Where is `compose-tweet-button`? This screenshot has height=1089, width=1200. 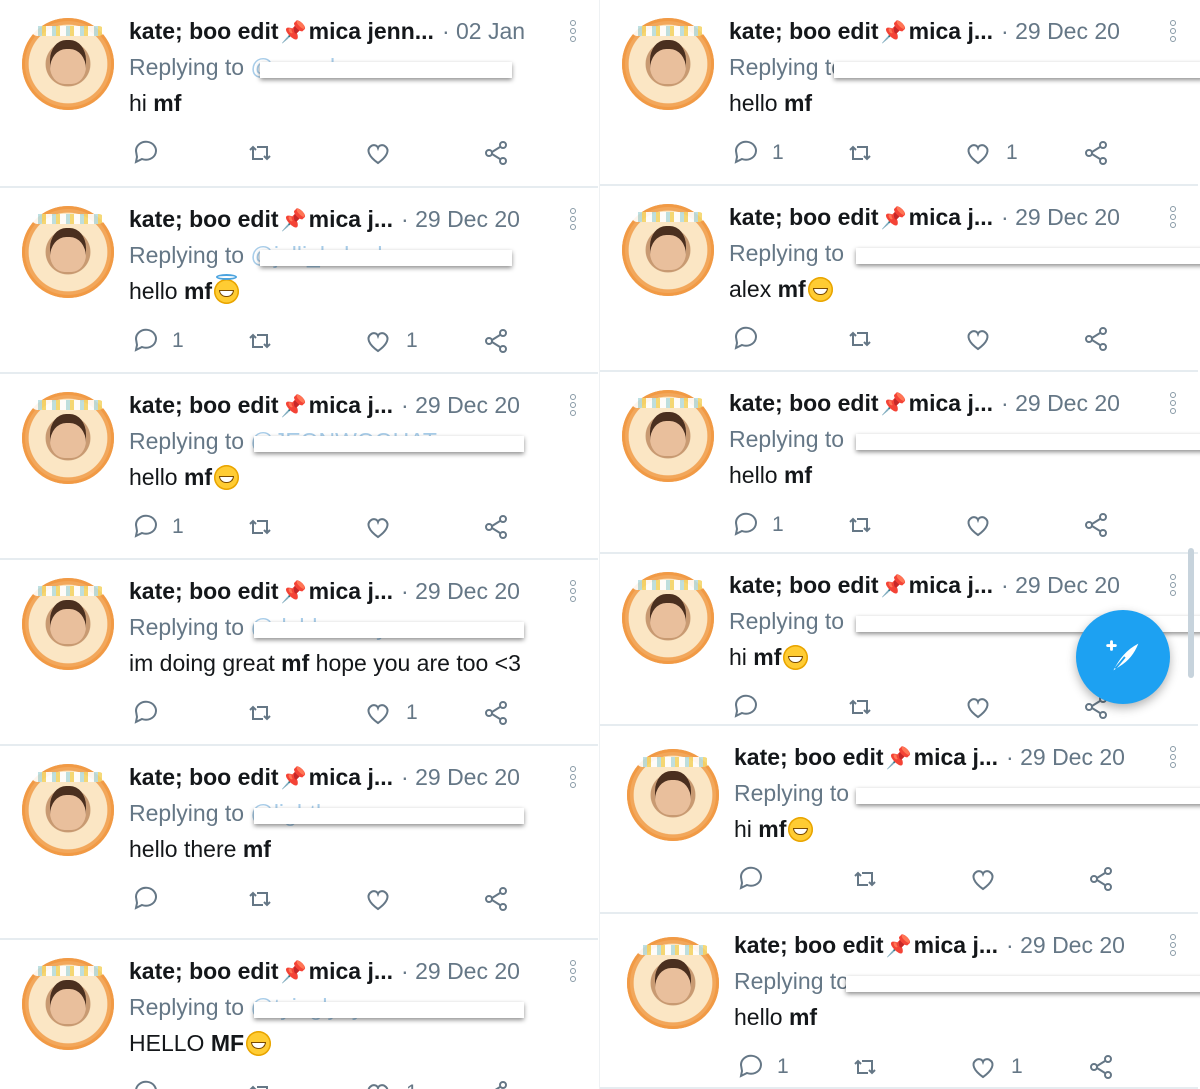 compose-tweet-button is located at coordinates (1123, 657).